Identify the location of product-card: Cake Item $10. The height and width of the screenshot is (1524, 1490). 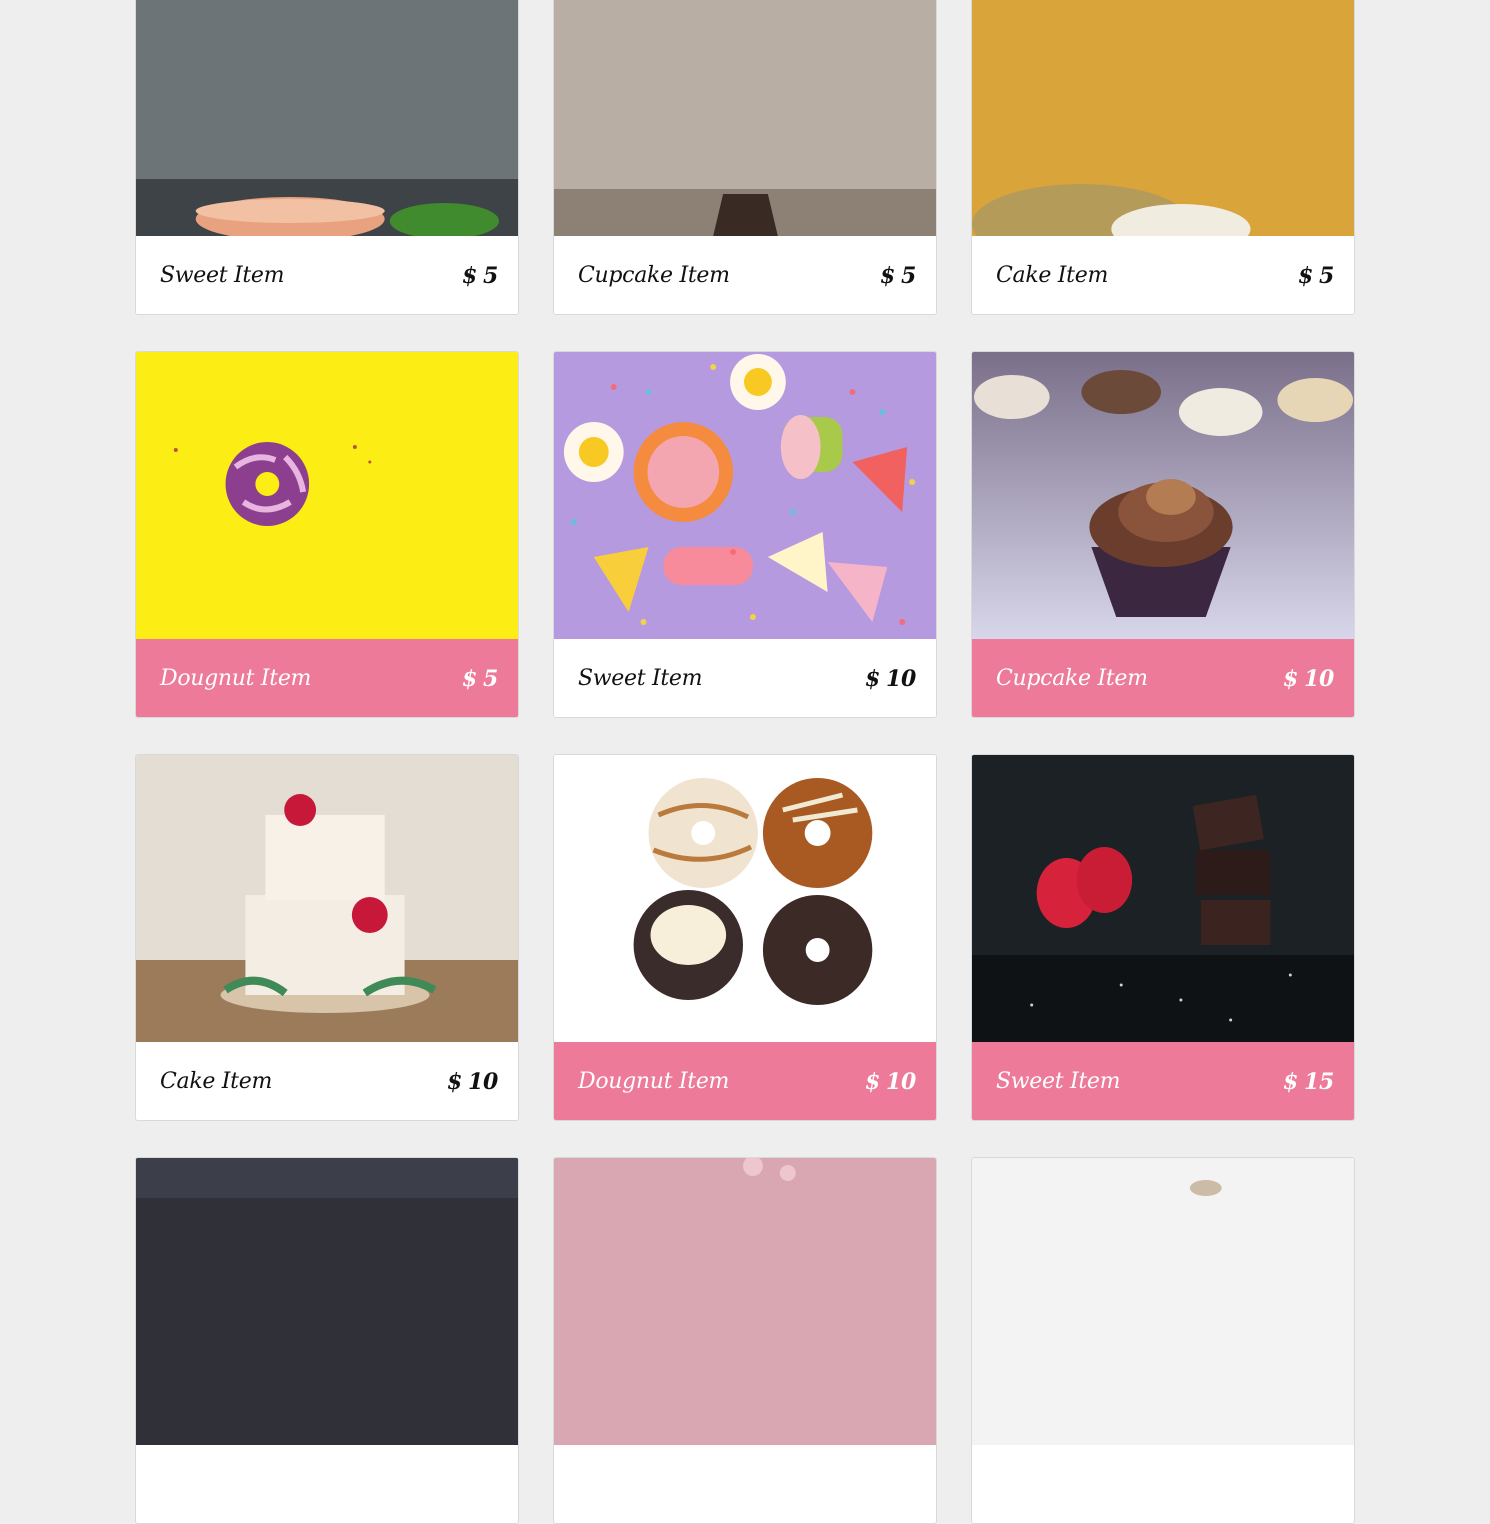
(327, 937).